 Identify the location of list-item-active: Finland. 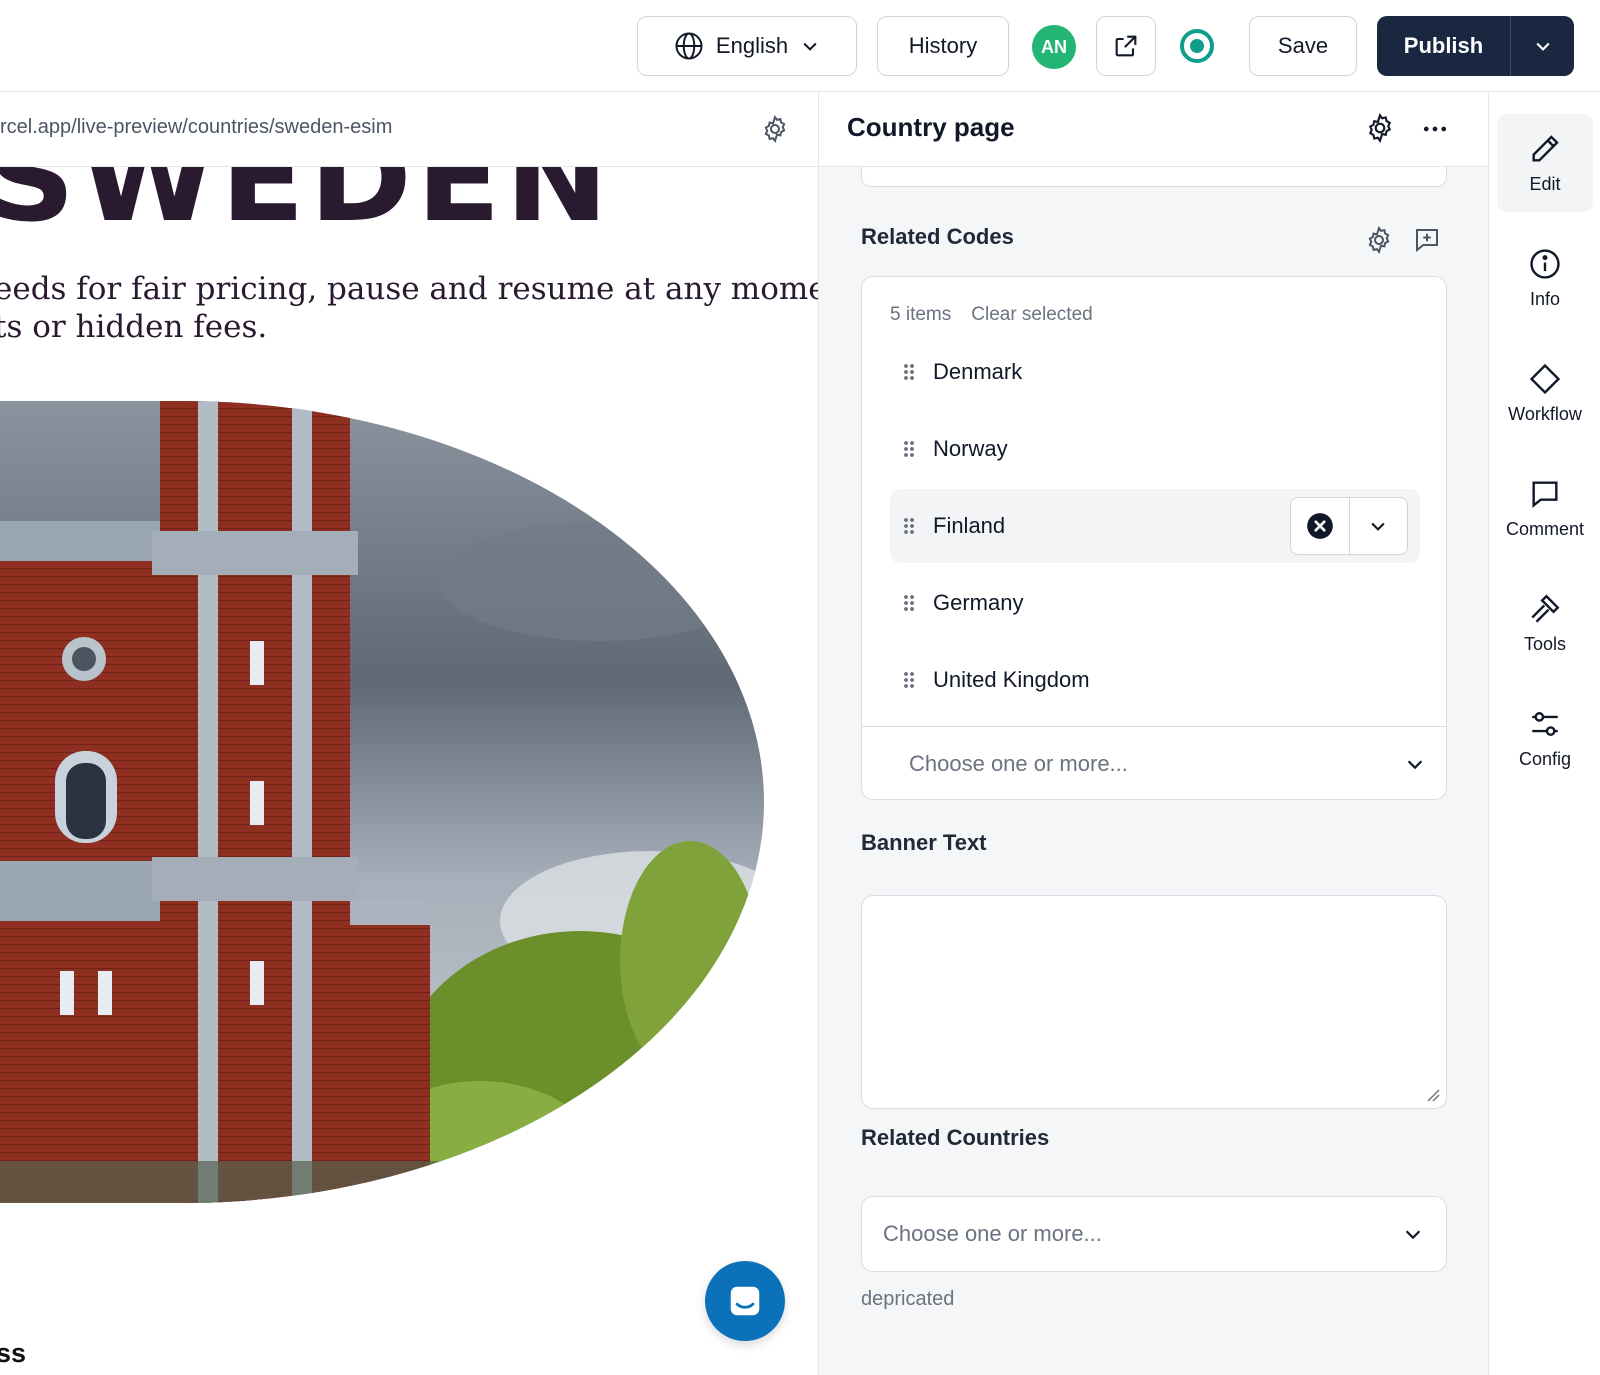
(1155, 526).